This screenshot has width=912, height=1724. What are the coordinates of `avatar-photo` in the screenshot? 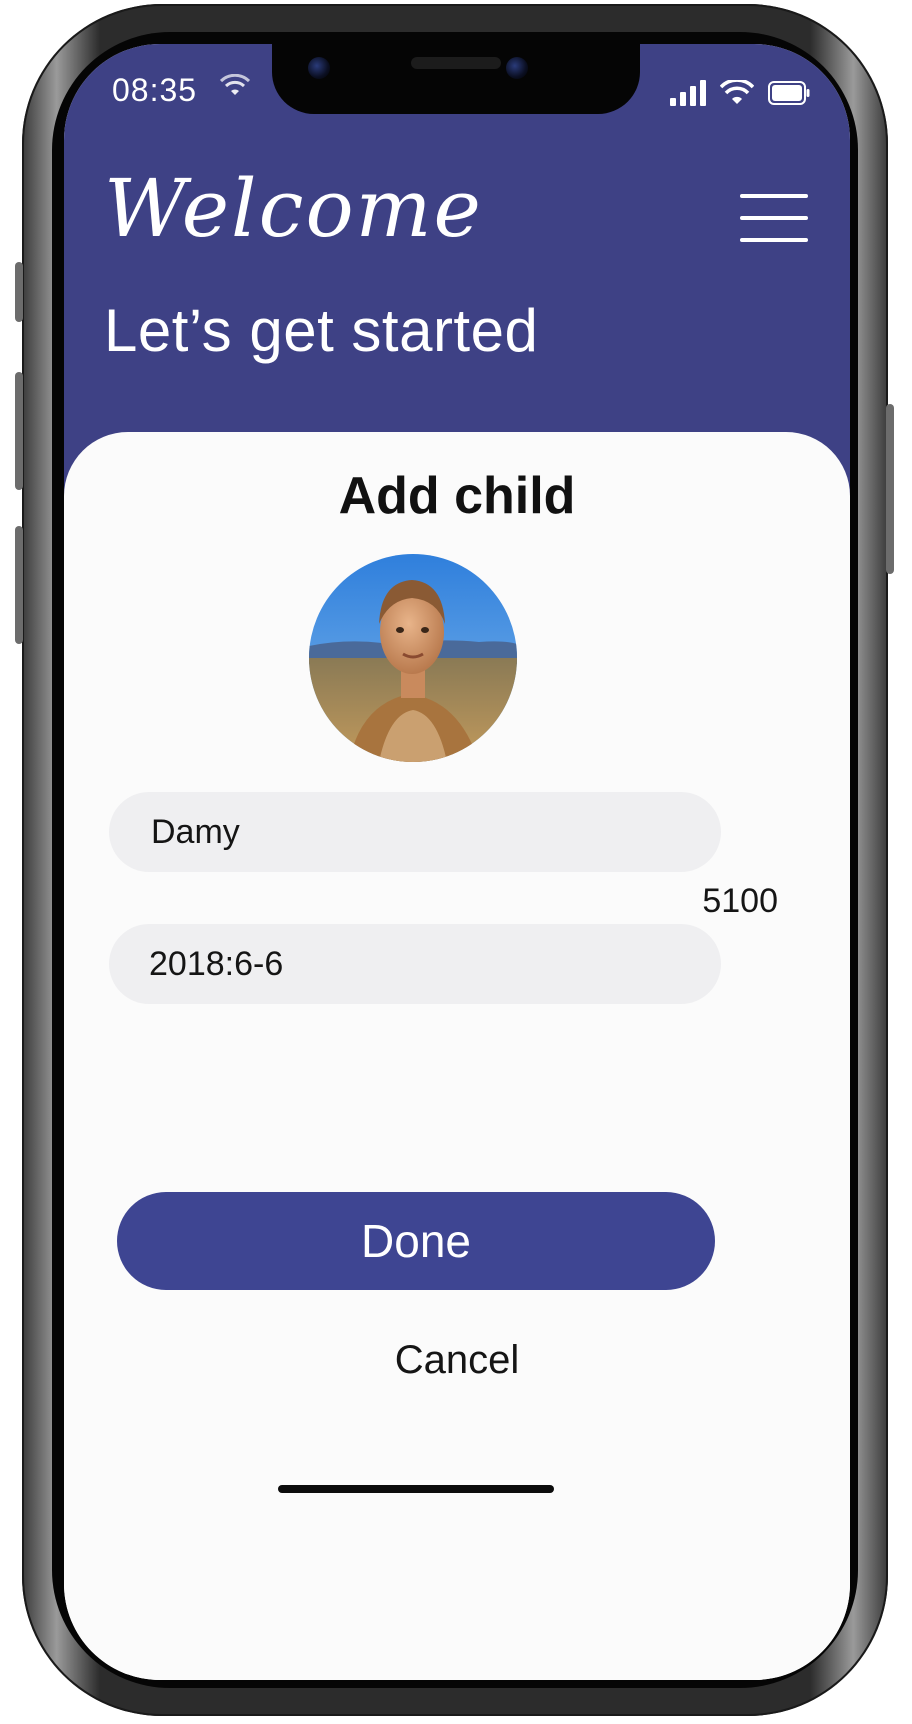 It's located at (413, 658).